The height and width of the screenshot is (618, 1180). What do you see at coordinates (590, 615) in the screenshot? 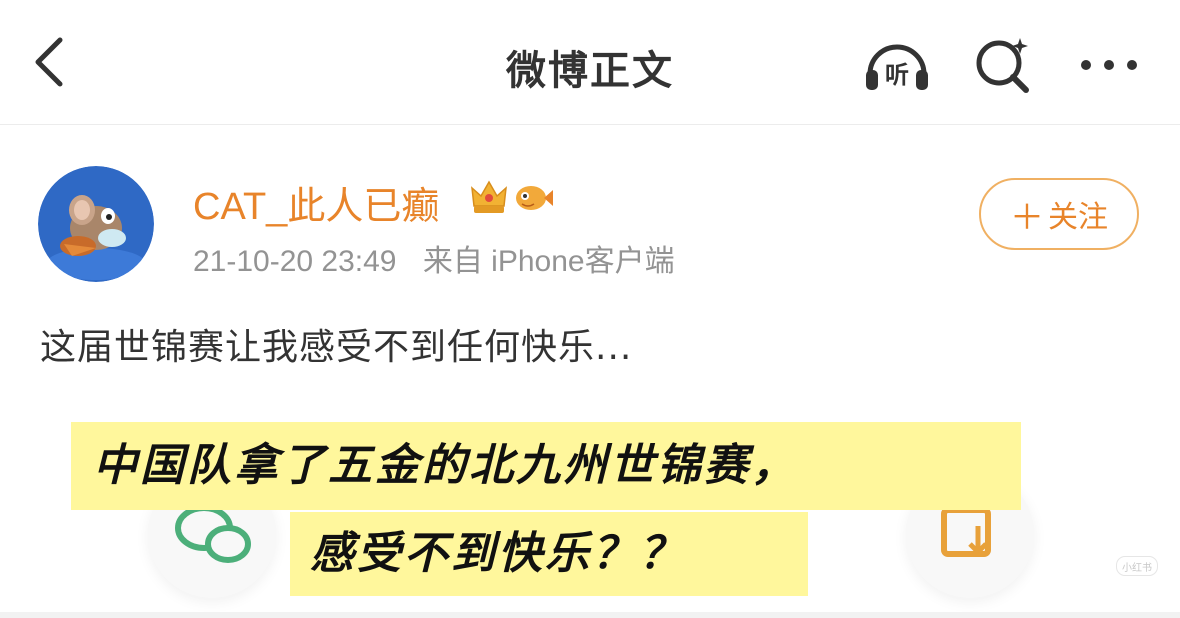
I see `divider` at bounding box center [590, 615].